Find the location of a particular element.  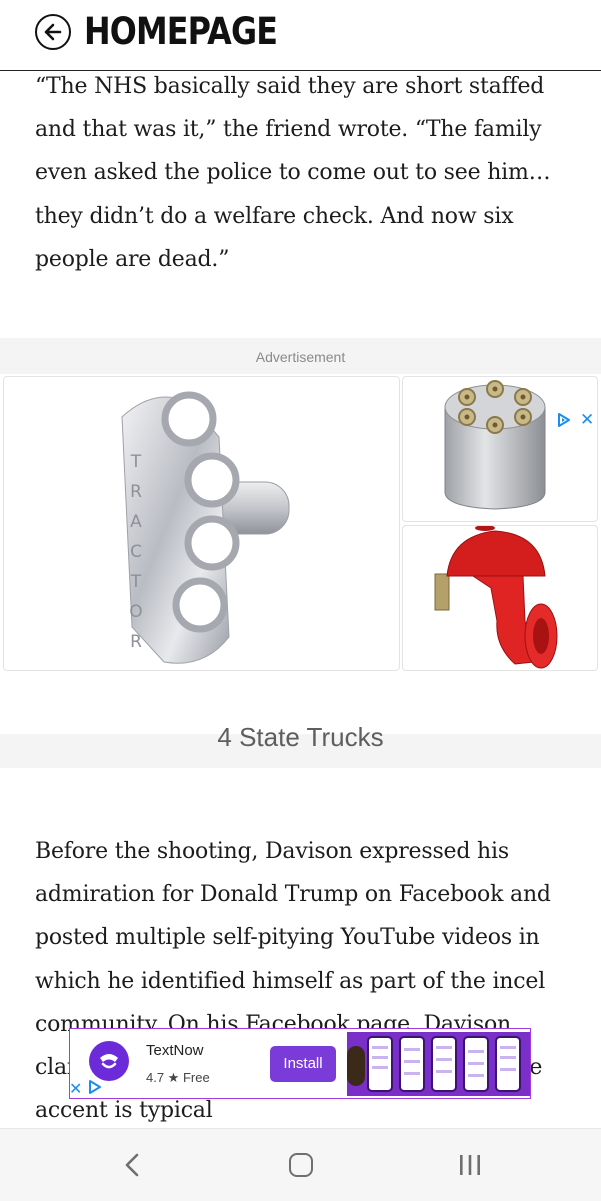

back-button is located at coordinates (53, 32).